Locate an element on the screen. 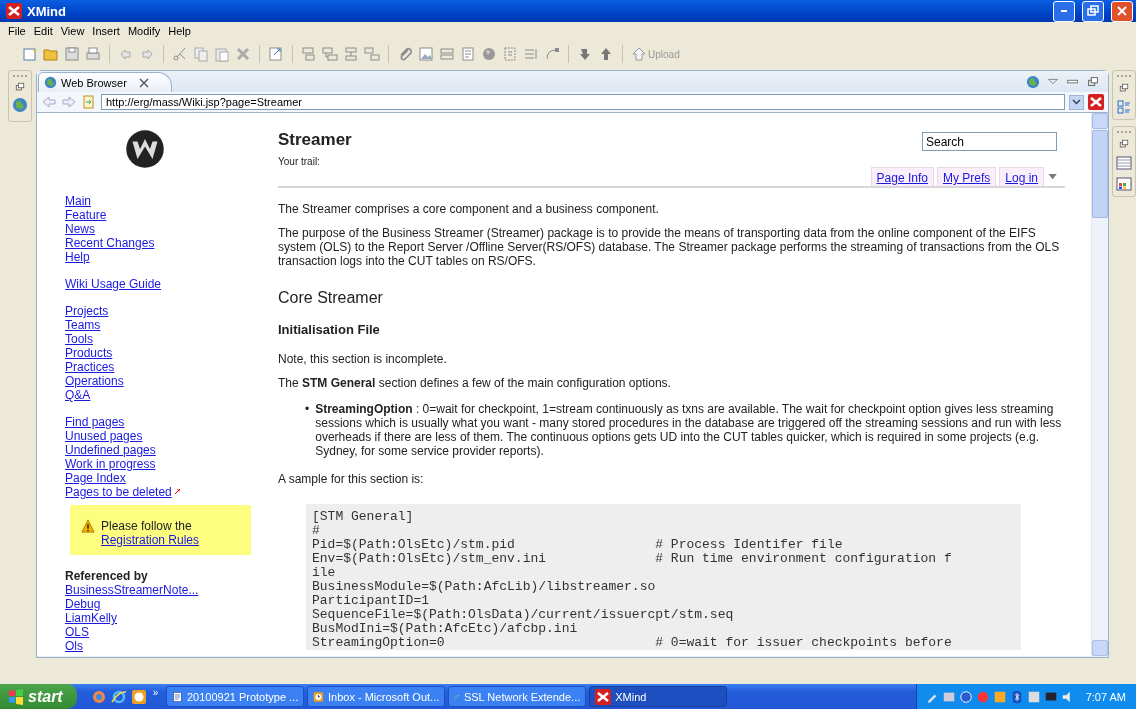  section-heading: Core Streamer is located at coordinates (331, 298).